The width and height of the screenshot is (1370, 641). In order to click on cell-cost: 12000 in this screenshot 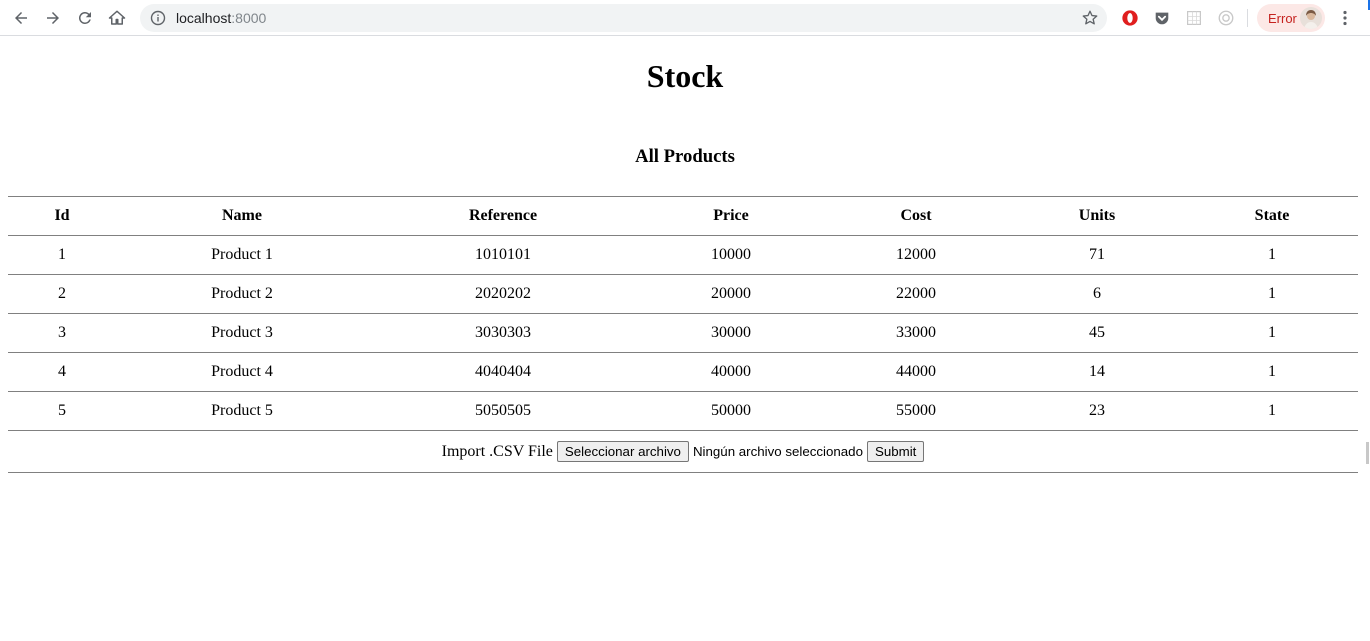, I will do `click(916, 255)`.